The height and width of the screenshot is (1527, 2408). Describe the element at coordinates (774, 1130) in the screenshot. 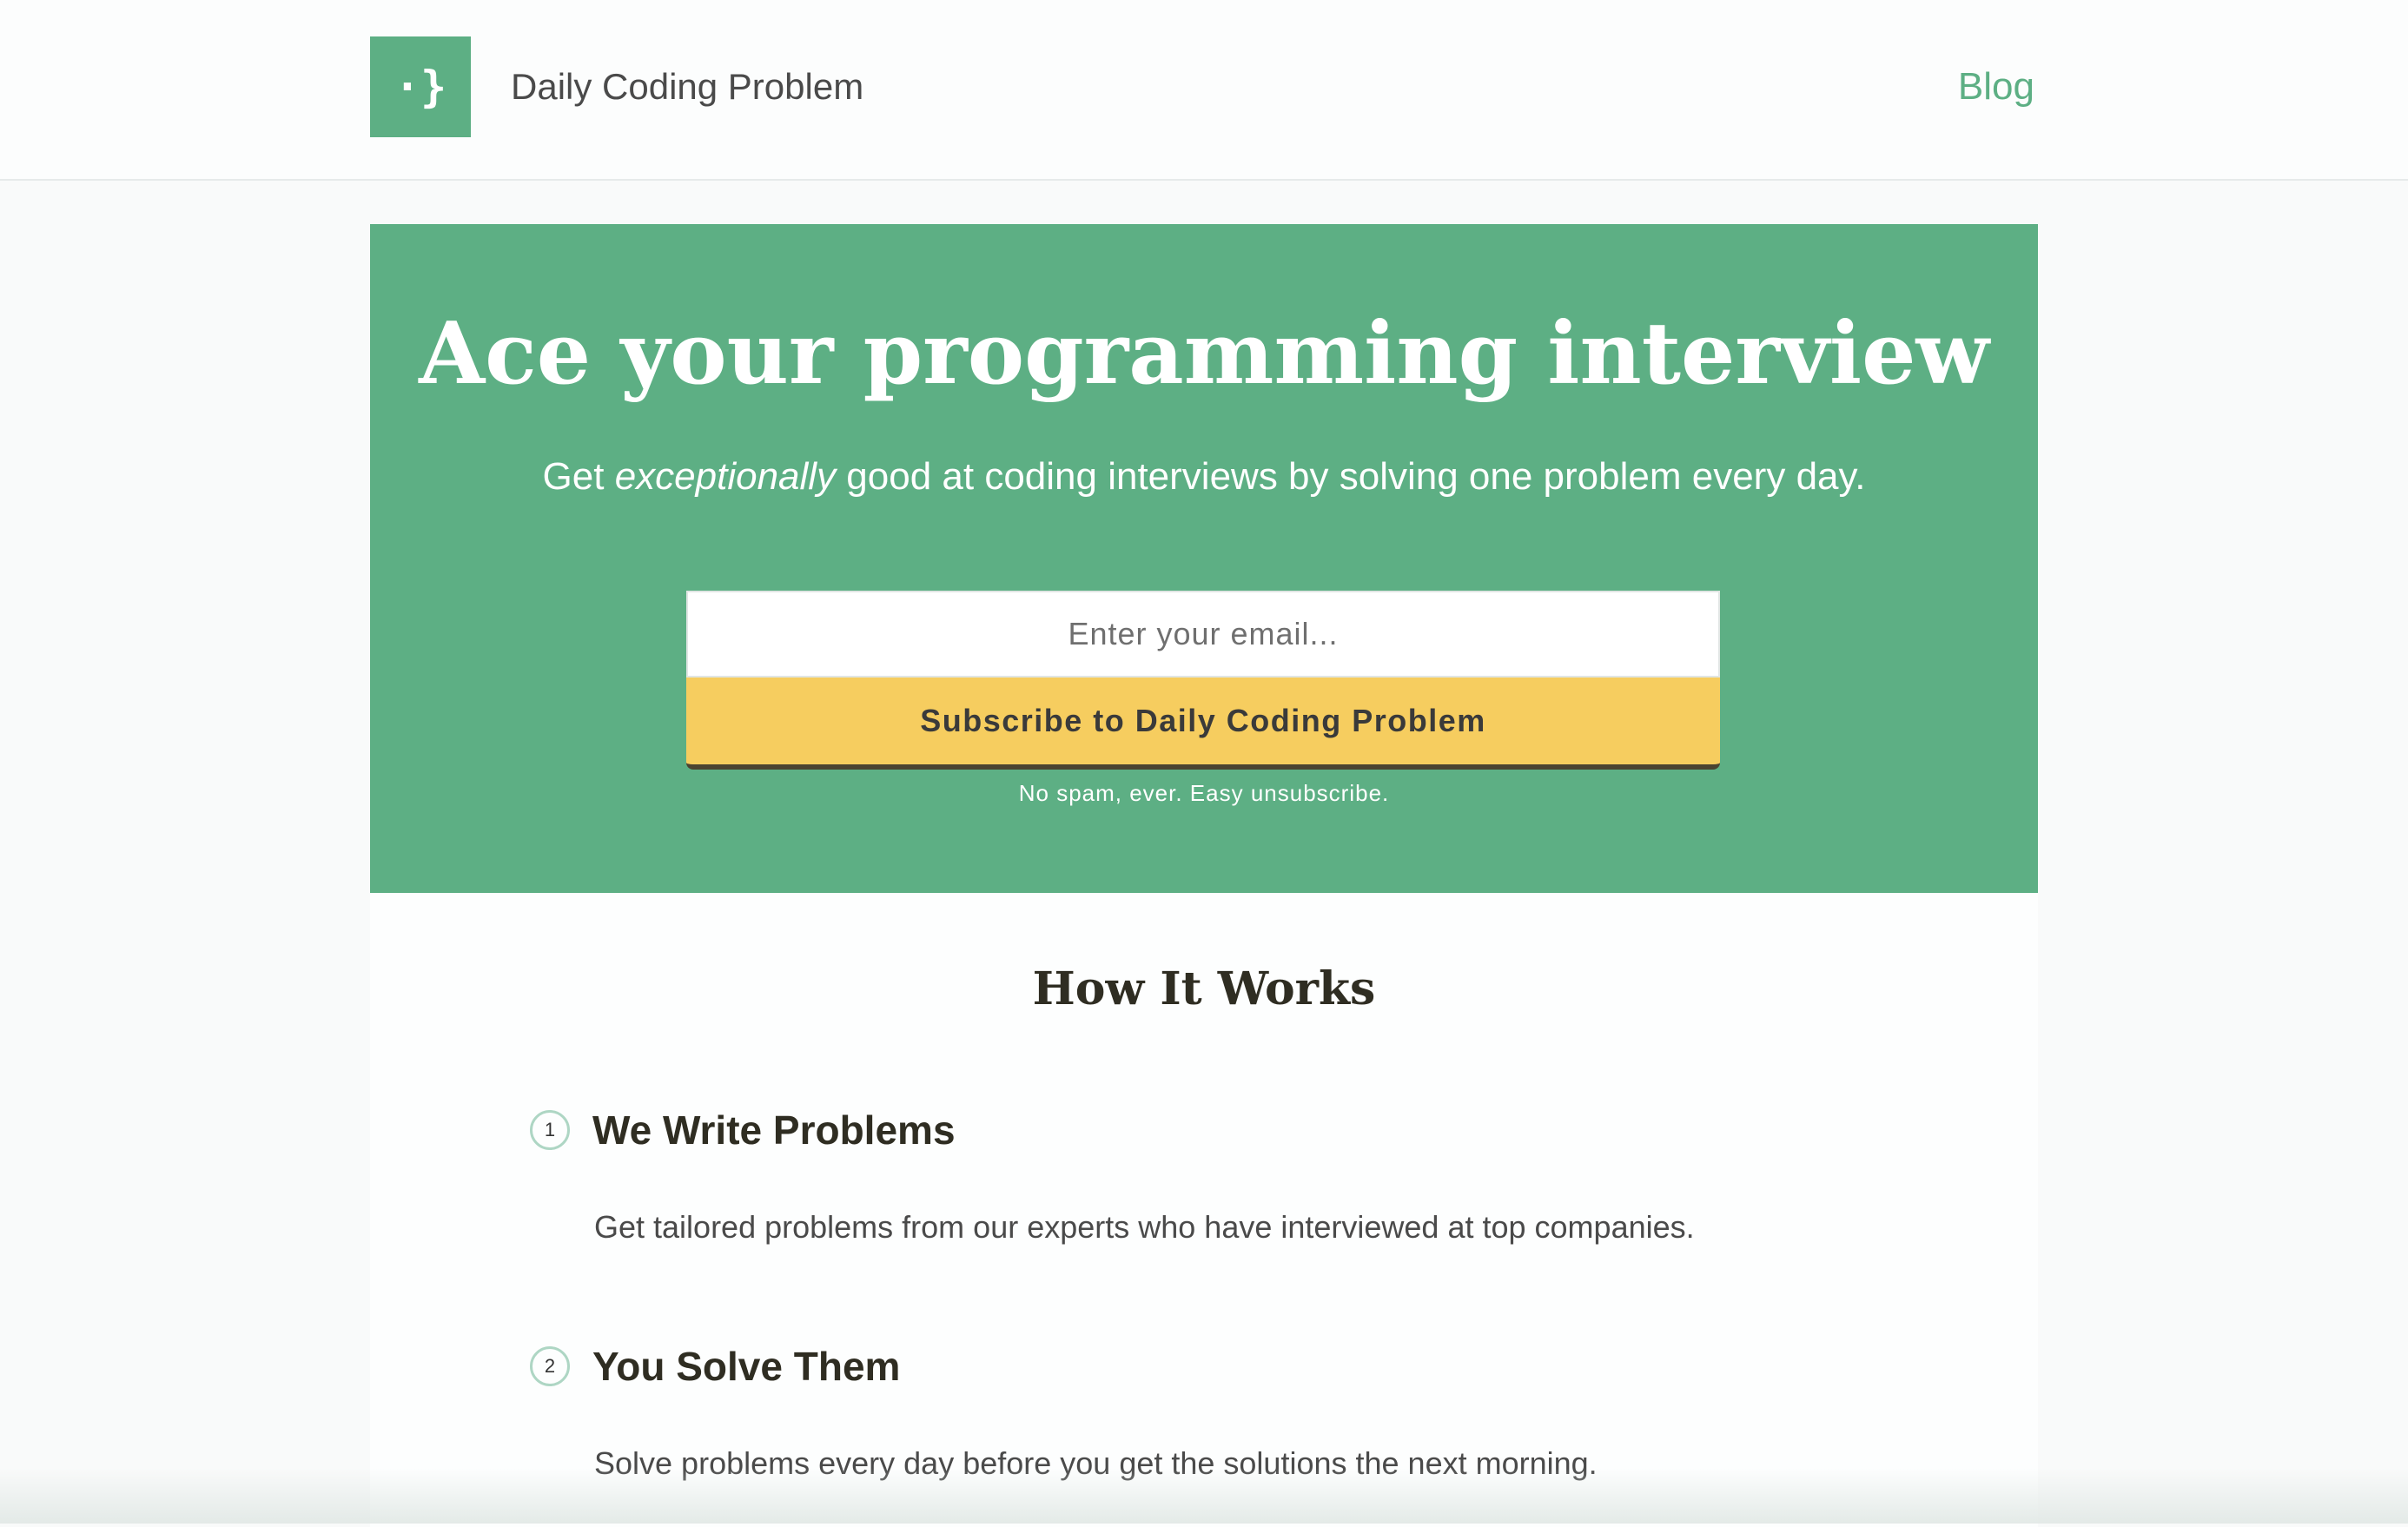

I see `step-heading: We Write Problems` at that location.